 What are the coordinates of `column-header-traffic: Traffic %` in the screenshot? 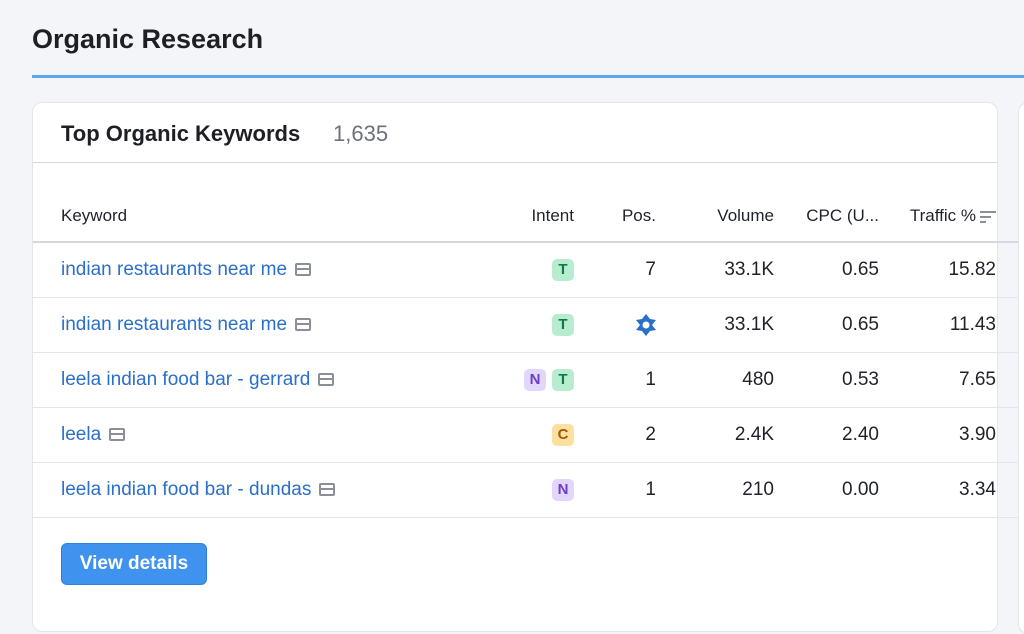 It's located at (937, 217).